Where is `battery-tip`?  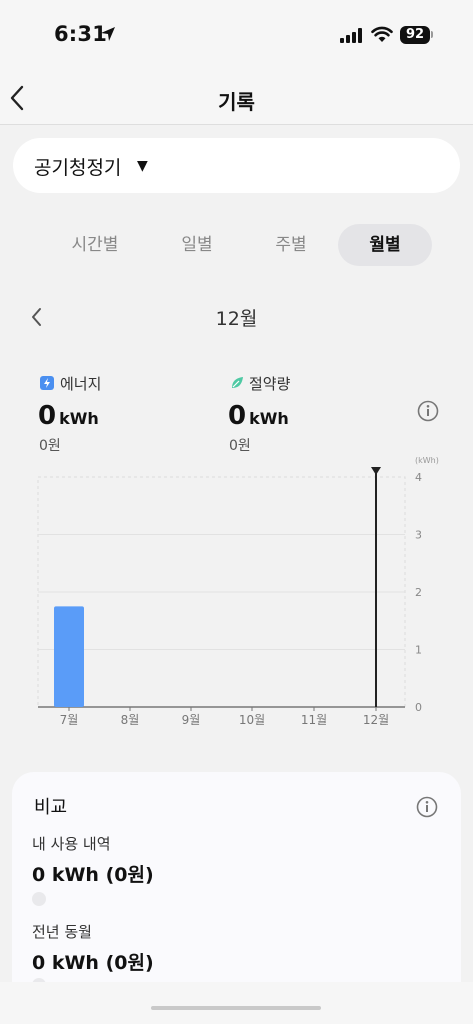
battery-tip is located at coordinates (432, 34).